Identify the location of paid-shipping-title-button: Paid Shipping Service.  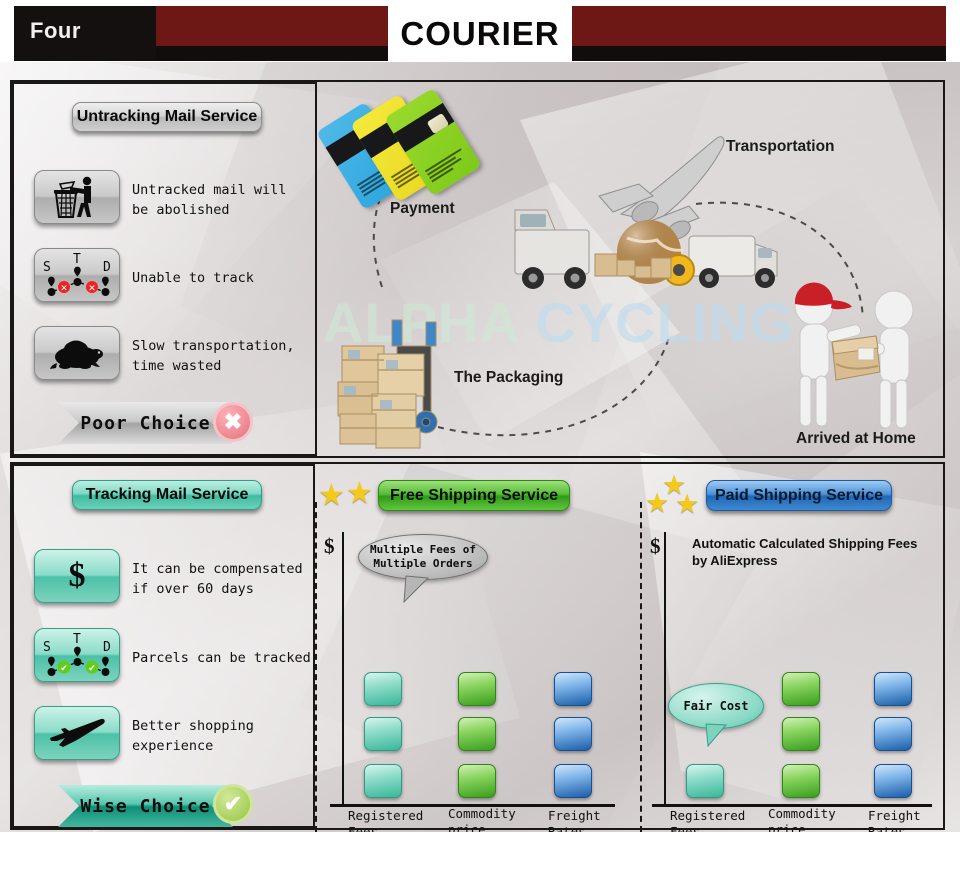
(799, 495).